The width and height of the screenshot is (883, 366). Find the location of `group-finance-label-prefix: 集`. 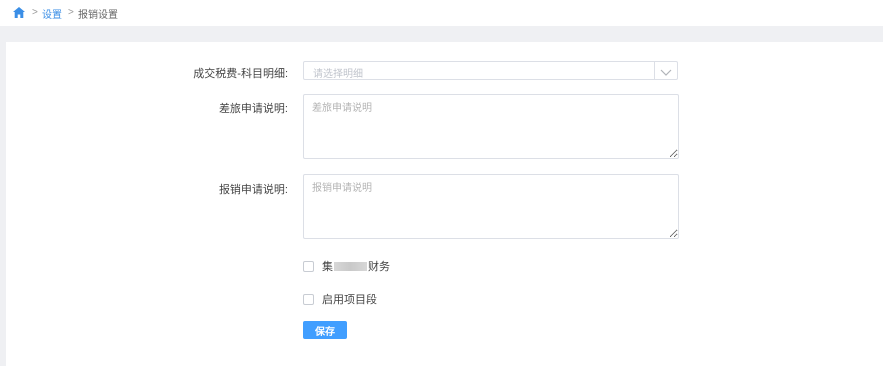

group-finance-label-prefix: 集 is located at coordinates (327, 267).